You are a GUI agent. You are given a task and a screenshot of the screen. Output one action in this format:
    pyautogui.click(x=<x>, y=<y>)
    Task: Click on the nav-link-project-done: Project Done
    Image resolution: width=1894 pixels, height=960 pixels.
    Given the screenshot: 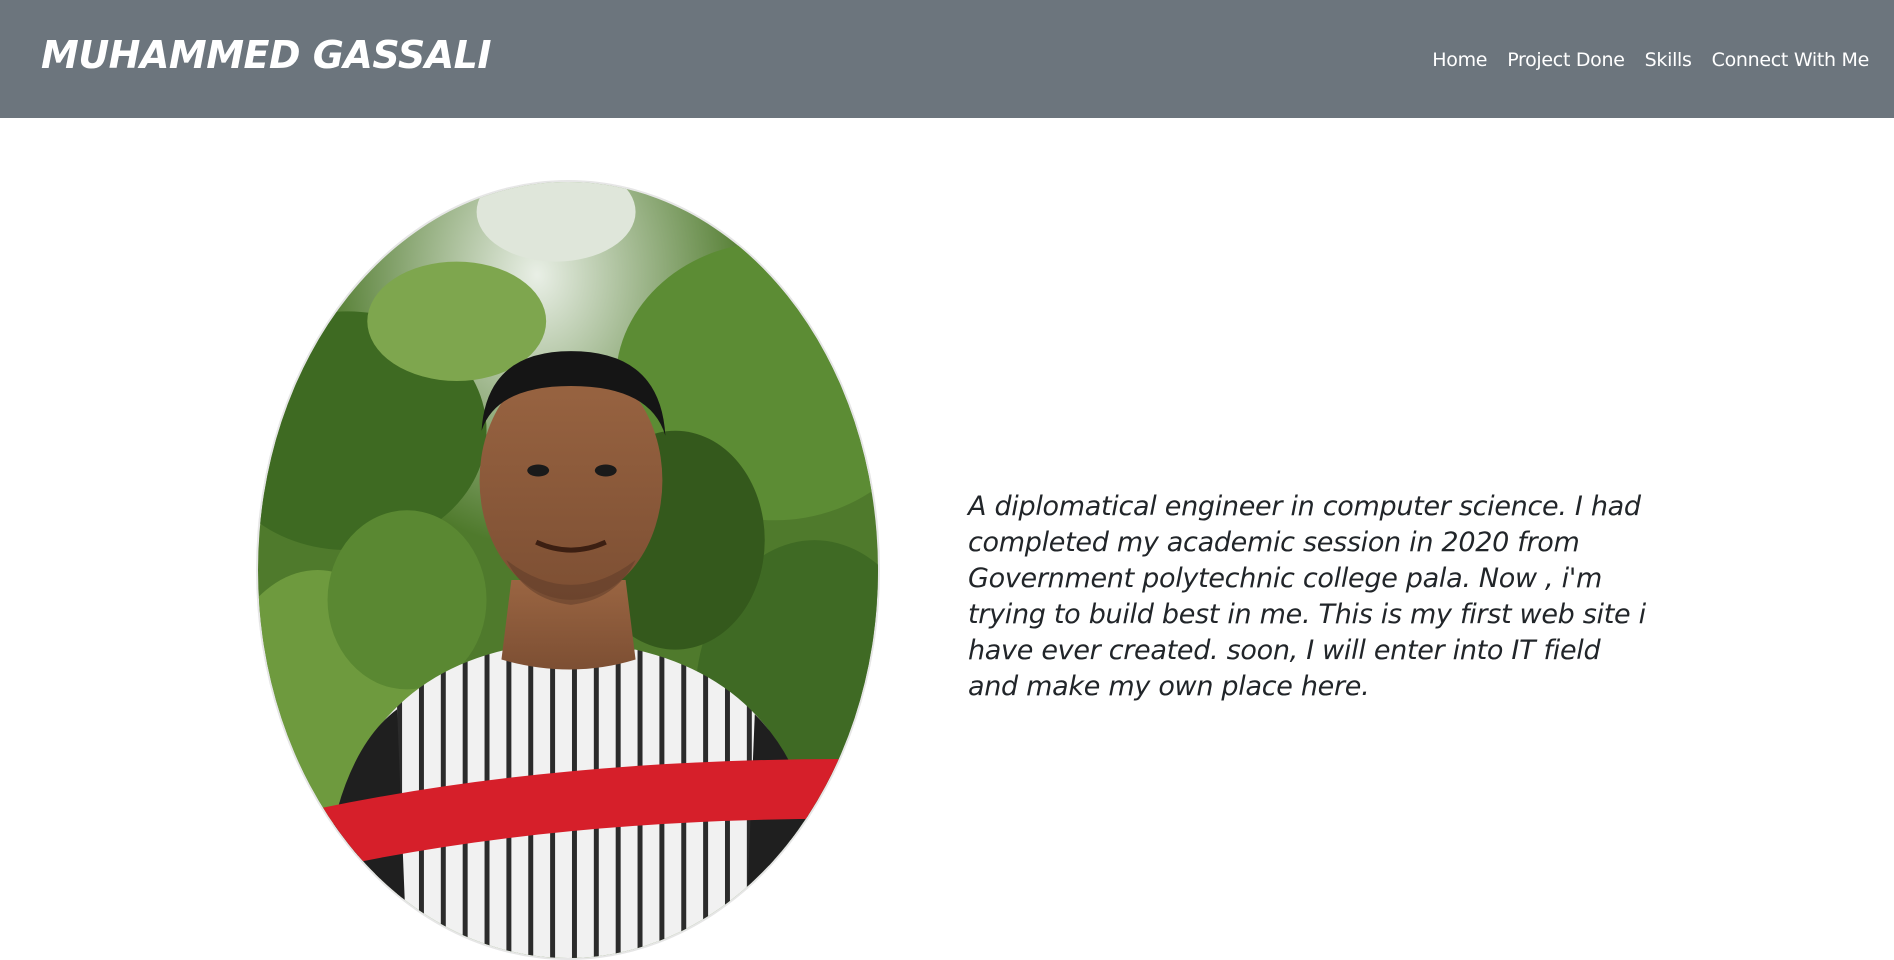 What is the action you would take?
    pyautogui.click(x=1566, y=60)
    